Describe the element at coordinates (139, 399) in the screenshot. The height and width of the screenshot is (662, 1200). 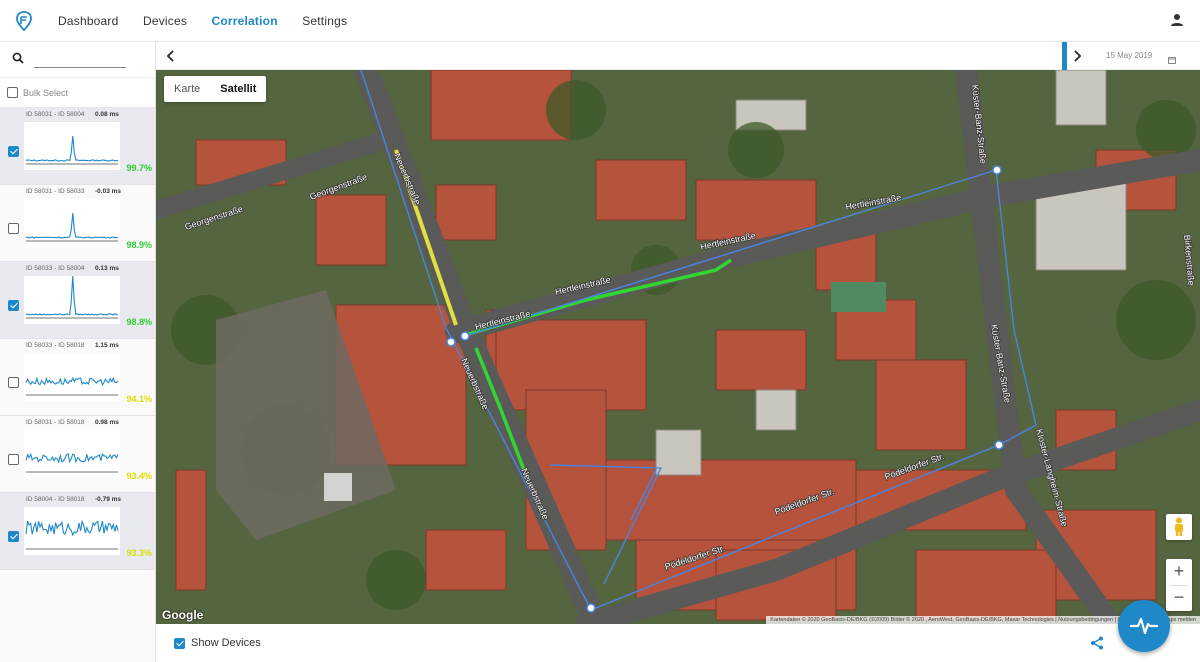
I see `correlation-percentage: 94.1%` at that location.